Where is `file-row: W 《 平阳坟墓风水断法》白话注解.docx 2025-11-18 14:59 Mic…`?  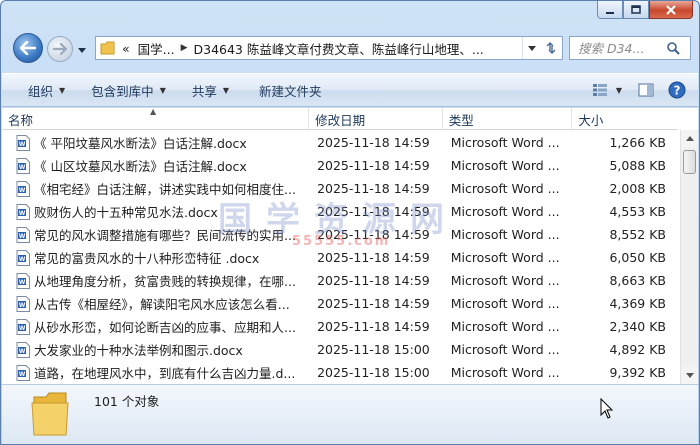 file-row: W 《 平阳坟墓风水断法》白话注解.docx 2025-11-18 14:59 Mic… is located at coordinates (340, 142).